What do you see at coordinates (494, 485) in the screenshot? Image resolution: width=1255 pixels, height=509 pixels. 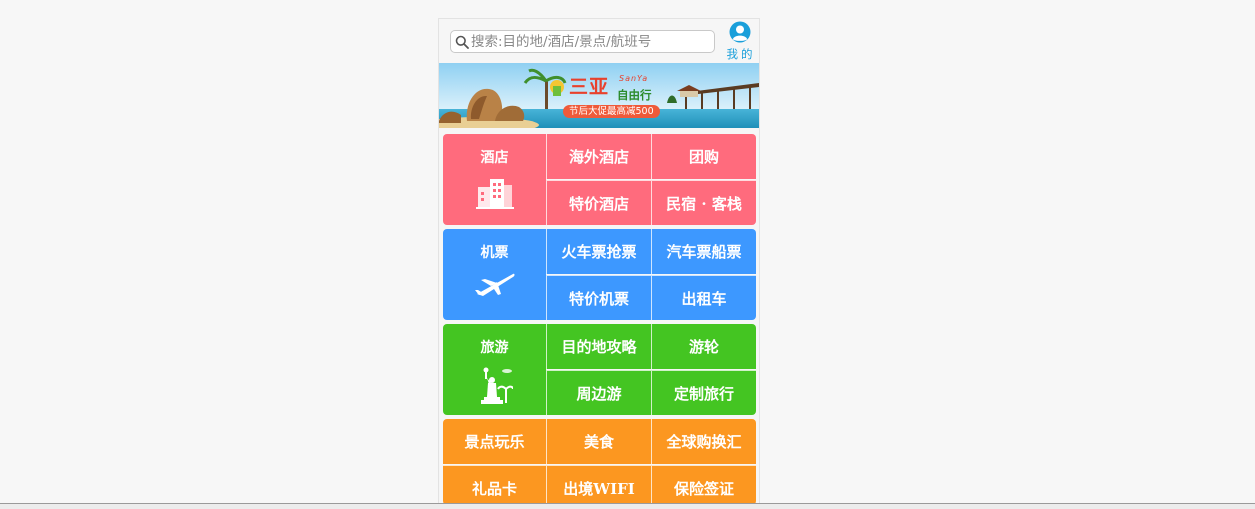 I see `gift-card-button: 礼品卡` at bounding box center [494, 485].